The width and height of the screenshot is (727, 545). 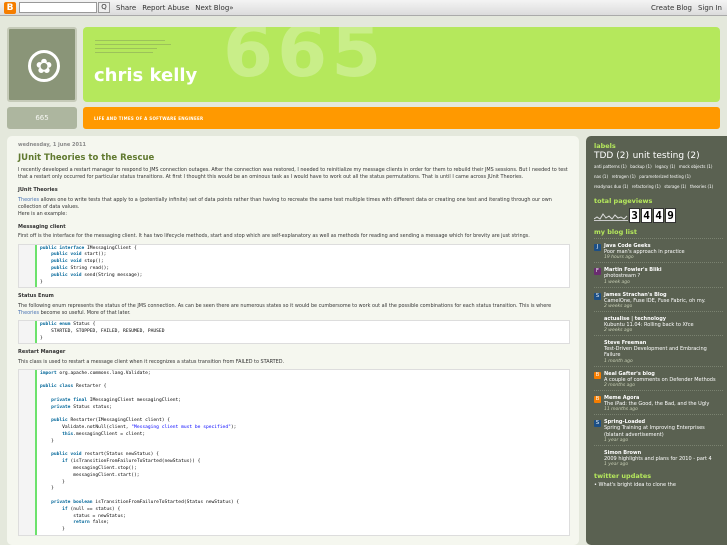 What do you see at coordinates (701, 186) in the screenshot?
I see `label-link: theories (1)` at bounding box center [701, 186].